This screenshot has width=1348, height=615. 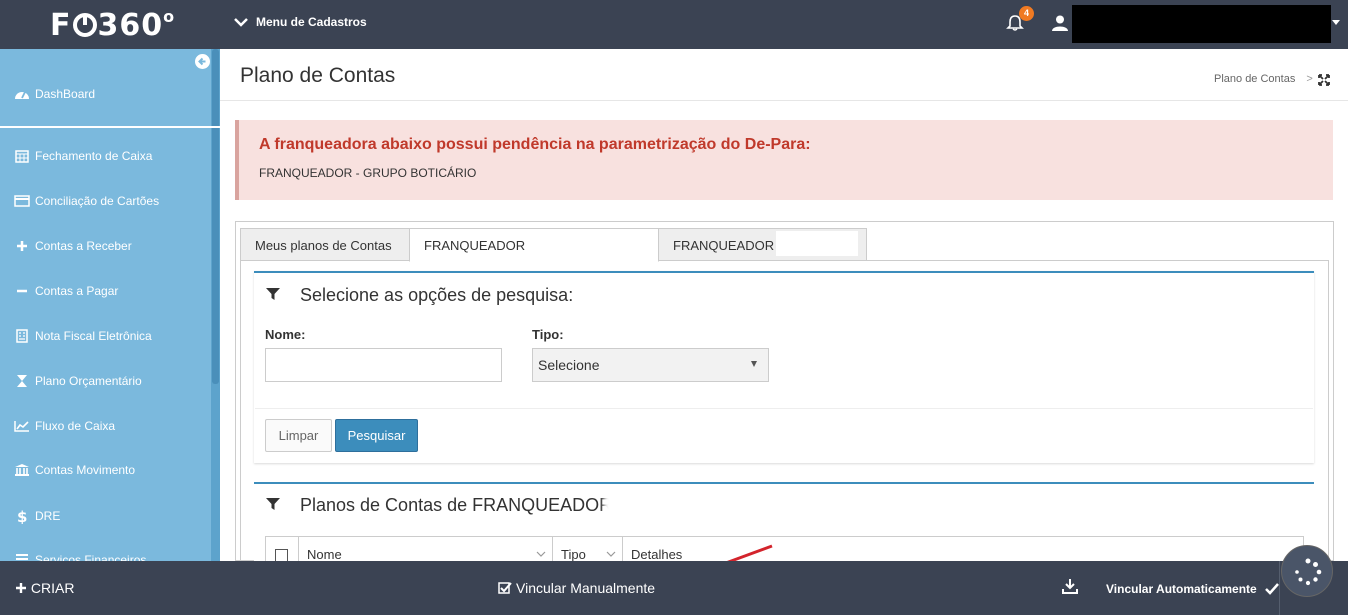 I want to click on link-manually-button: Vincular Manualmente, so click(x=576, y=588).